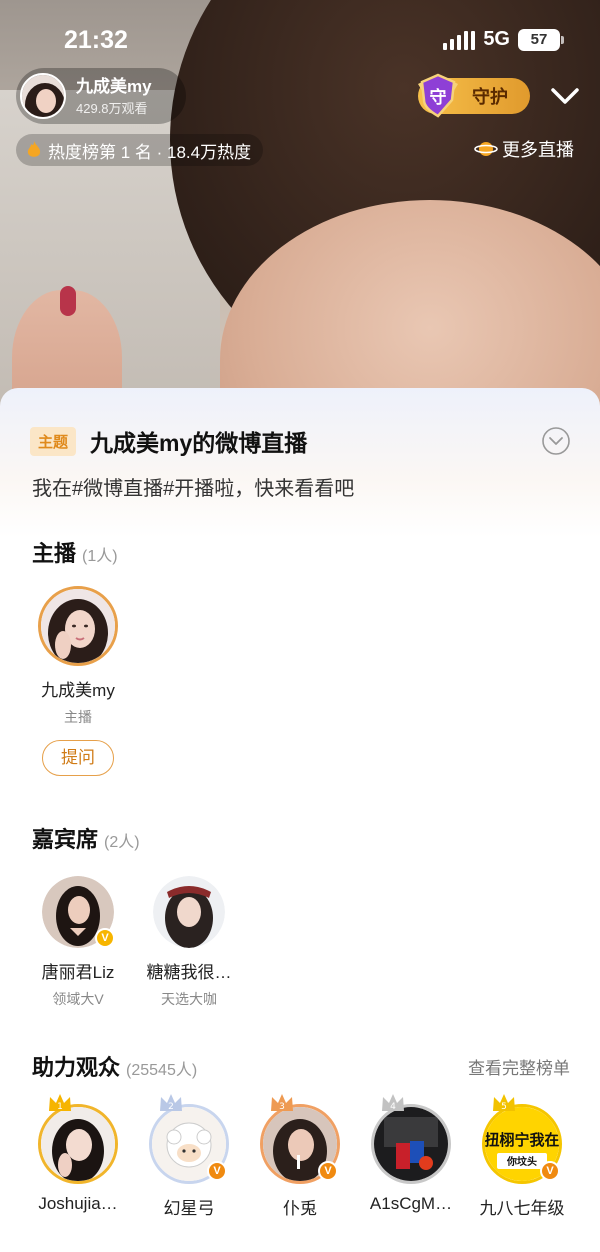 The width and height of the screenshot is (600, 1252). I want to click on host-card-name: 九成美my, so click(78, 690).